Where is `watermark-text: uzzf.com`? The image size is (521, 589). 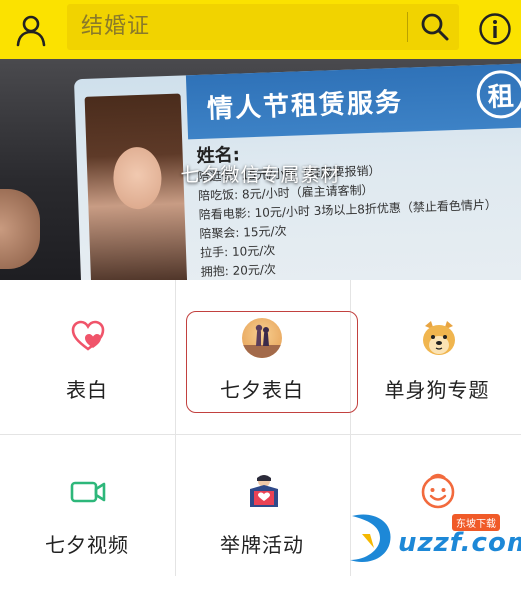
watermark-text: uzzf.com is located at coordinates (459, 543).